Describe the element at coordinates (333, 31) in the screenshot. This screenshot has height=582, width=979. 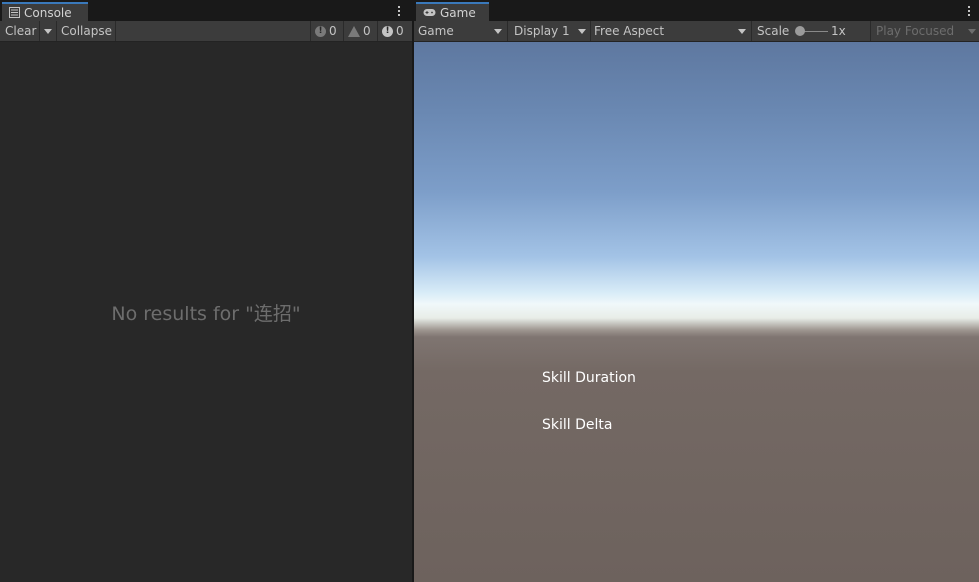
I see `error-count: 0` at that location.